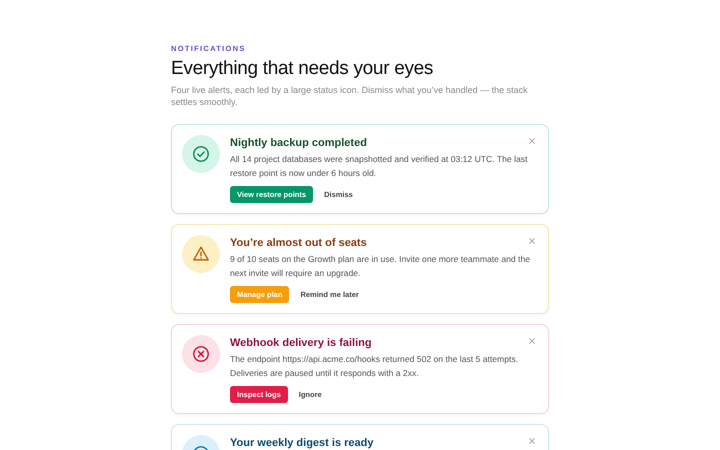 The width and height of the screenshot is (720, 450). What do you see at coordinates (301, 343) in the screenshot?
I see `alert-title: Webhook delivery is failing` at bounding box center [301, 343].